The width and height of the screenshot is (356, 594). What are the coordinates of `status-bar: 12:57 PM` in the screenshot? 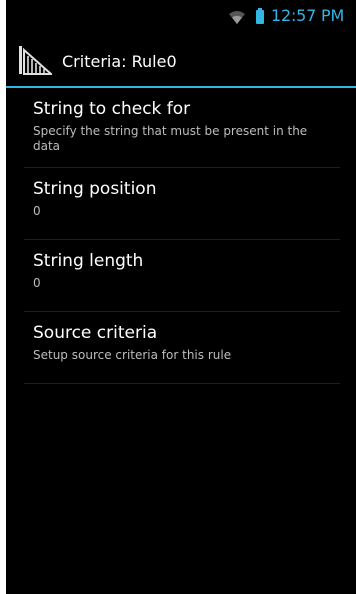 It's located at (181, 16).